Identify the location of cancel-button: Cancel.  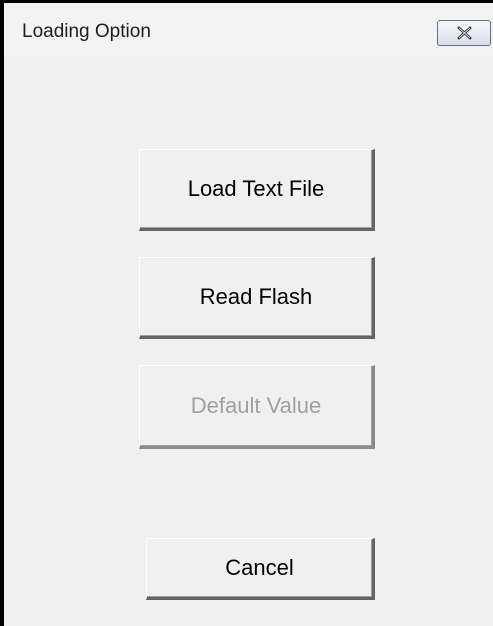
(260, 569).